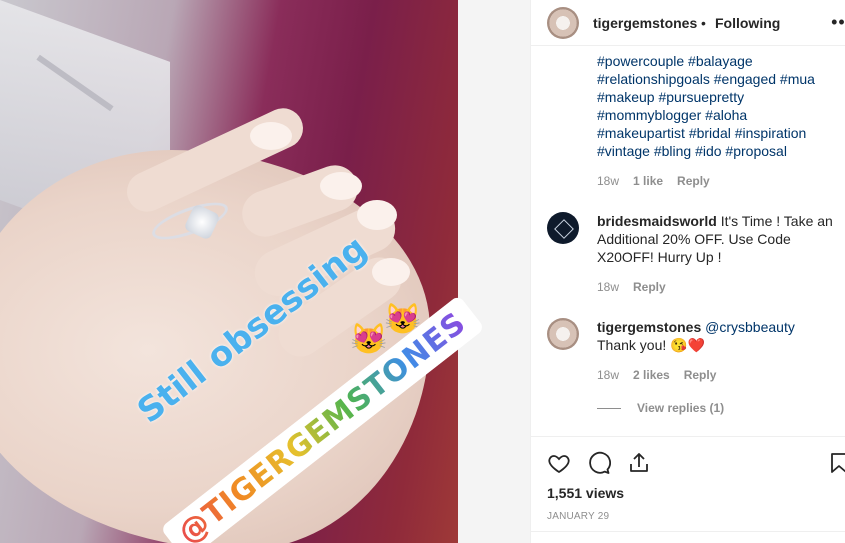  Describe the element at coordinates (688, 489) in the screenshot. I see `action-bar: 1,551 views JANUARY 29` at that location.